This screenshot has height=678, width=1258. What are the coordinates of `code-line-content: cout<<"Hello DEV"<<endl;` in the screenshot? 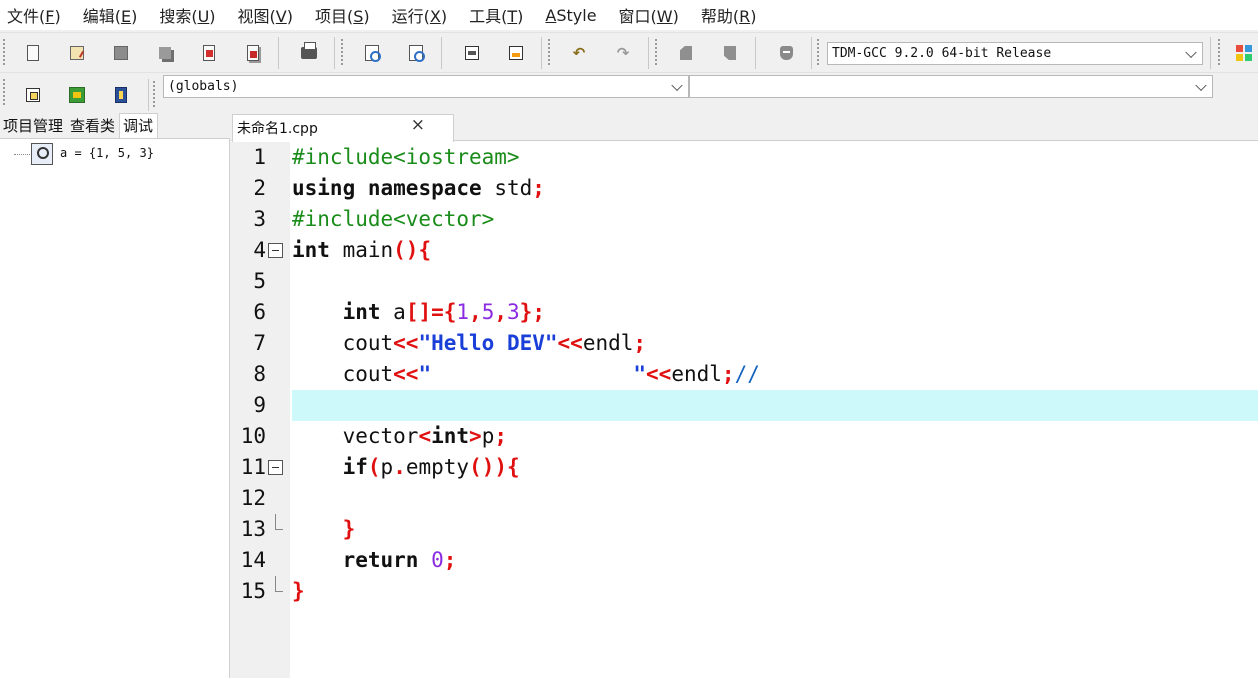 It's located at (775, 343).